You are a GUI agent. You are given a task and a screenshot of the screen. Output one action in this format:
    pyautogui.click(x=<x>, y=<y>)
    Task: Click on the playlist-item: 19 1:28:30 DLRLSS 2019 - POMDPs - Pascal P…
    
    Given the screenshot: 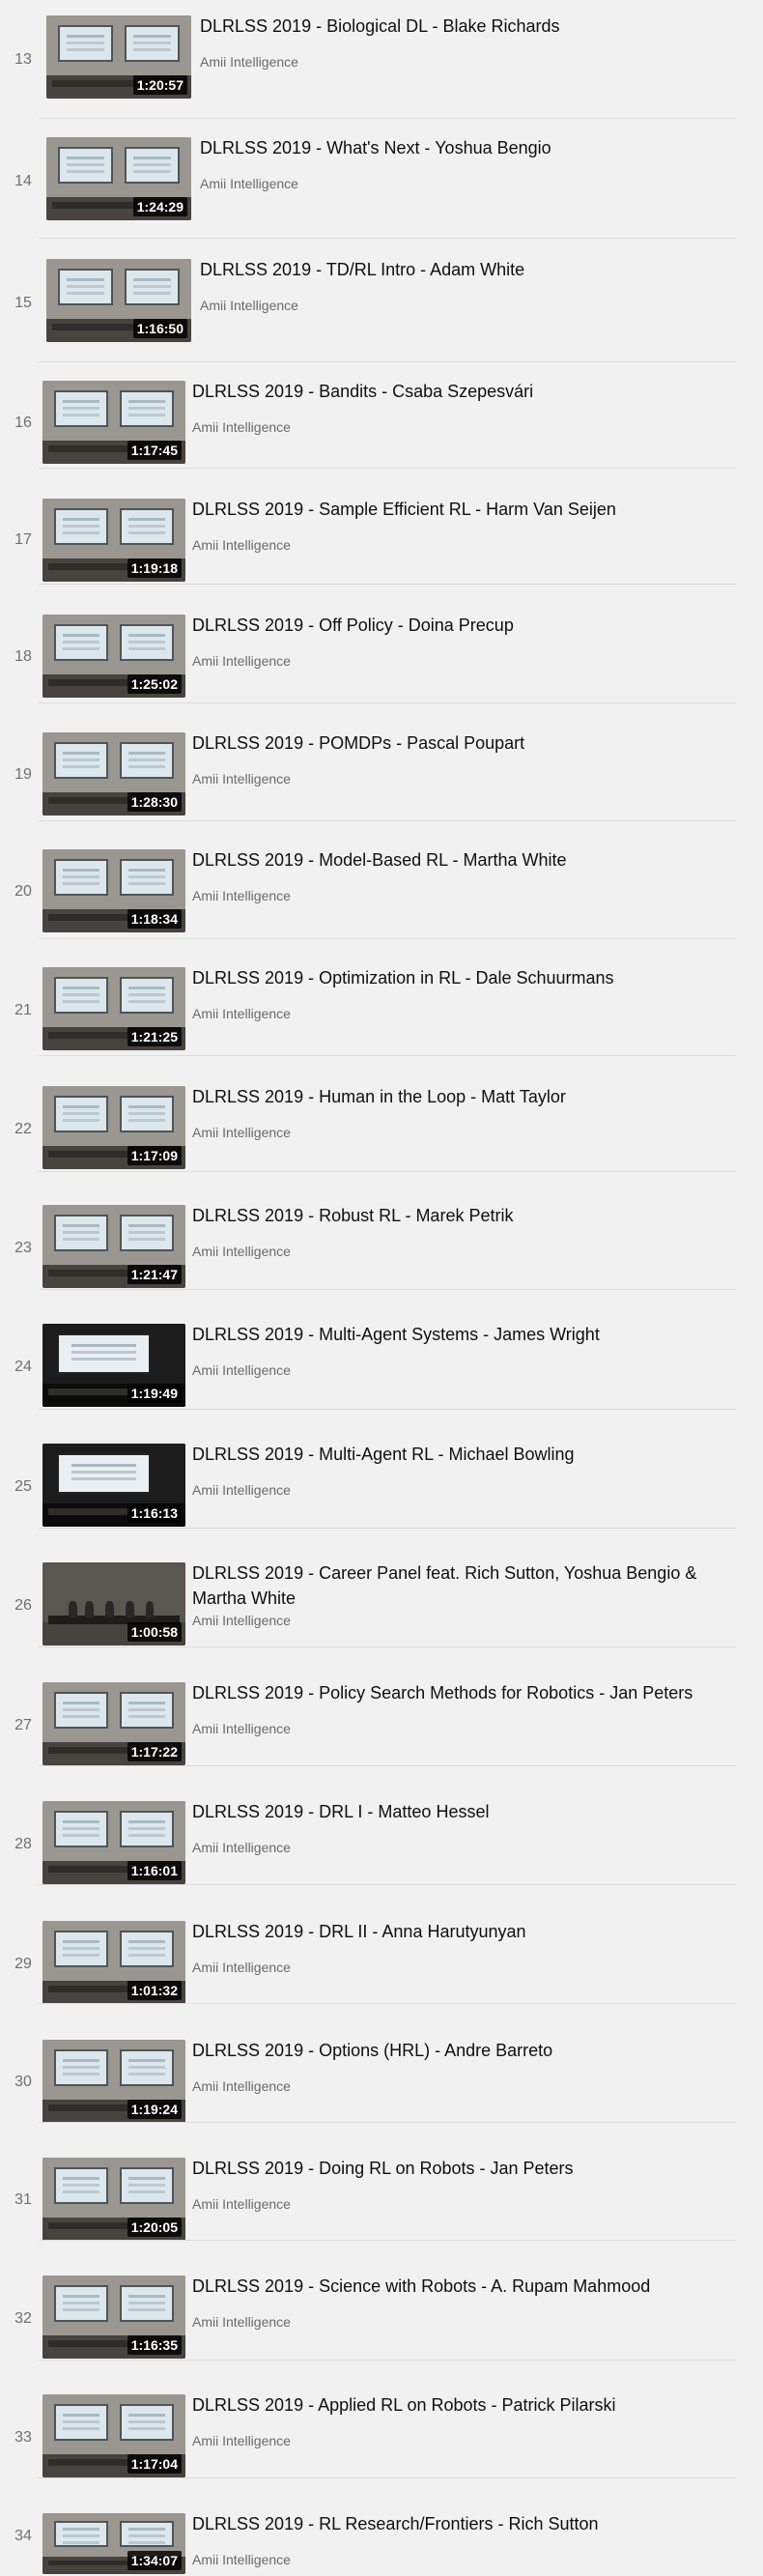 What is the action you would take?
    pyautogui.click(x=381, y=776)
    